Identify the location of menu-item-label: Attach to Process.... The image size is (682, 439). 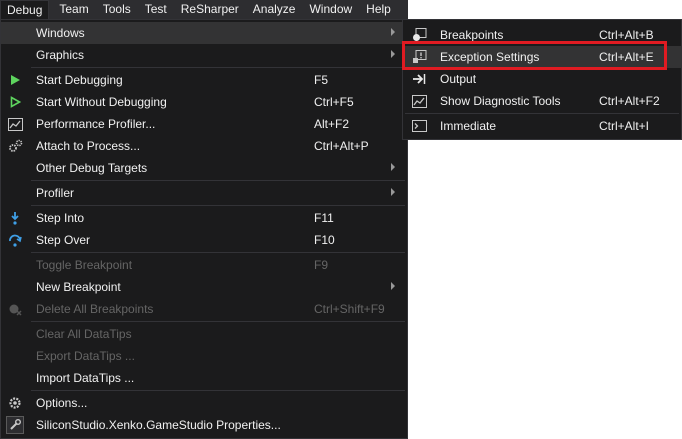
(88, 146).